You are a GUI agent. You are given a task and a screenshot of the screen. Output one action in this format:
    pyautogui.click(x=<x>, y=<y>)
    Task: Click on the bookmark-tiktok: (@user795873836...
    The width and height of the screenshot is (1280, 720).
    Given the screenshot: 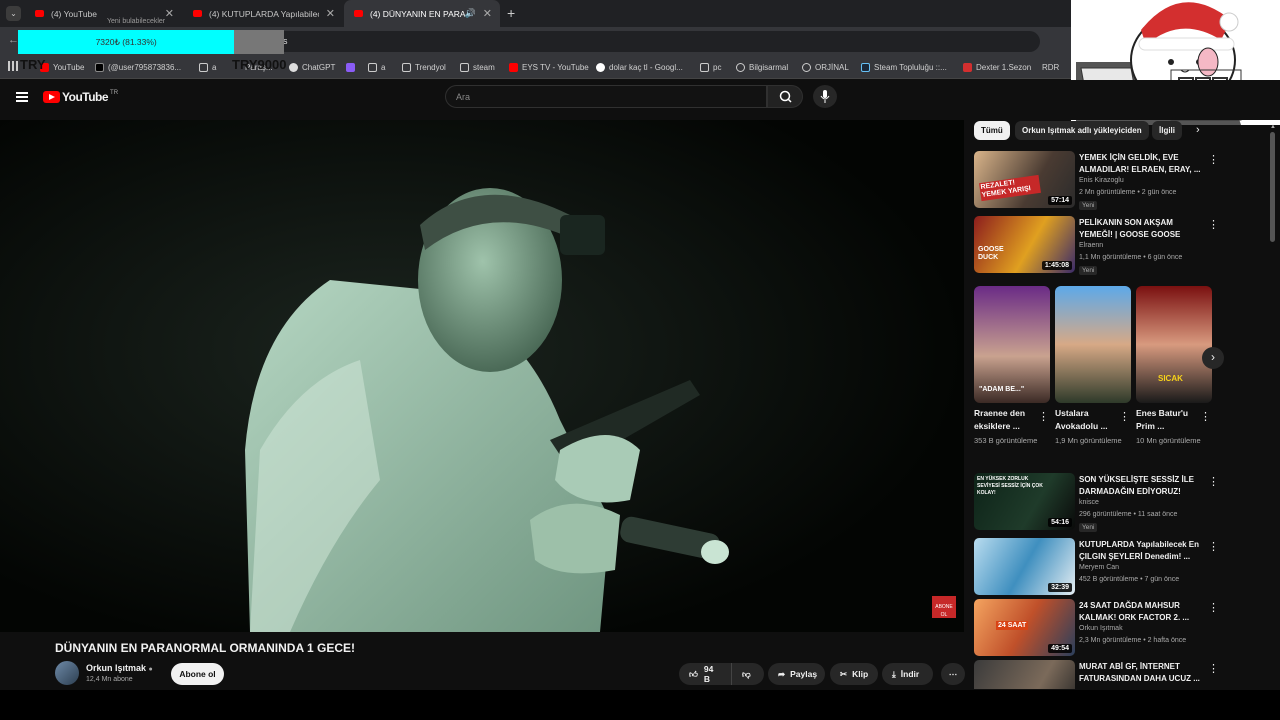 What is the action you would take?
    pyautogui.click(x=138, y=67)
    